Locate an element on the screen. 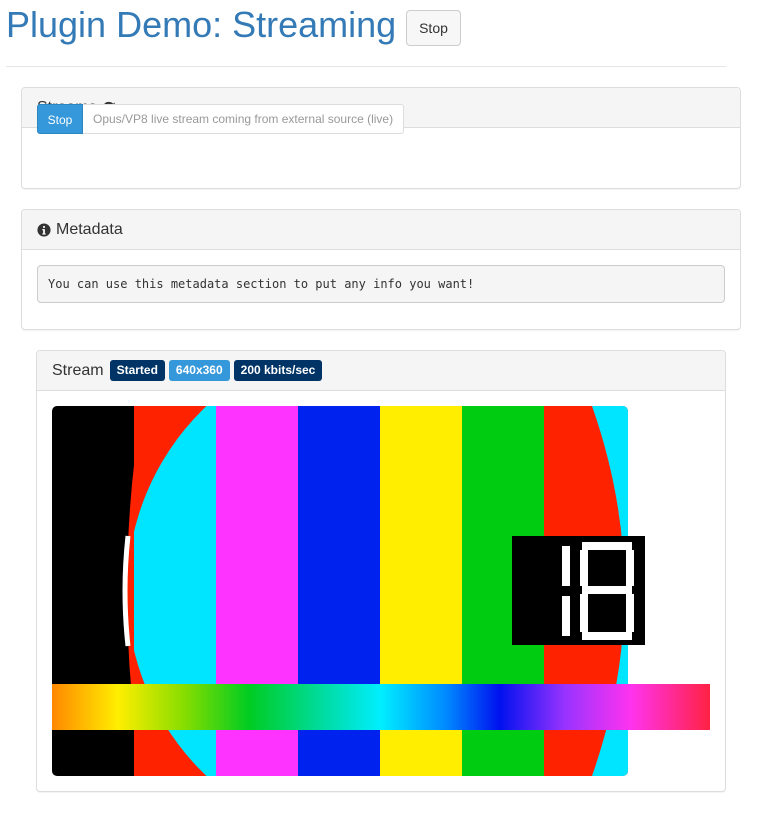 The width and height of the screenshot is (759, 818). resolution-badge: 640x360 is located at coordinates (199, 370).